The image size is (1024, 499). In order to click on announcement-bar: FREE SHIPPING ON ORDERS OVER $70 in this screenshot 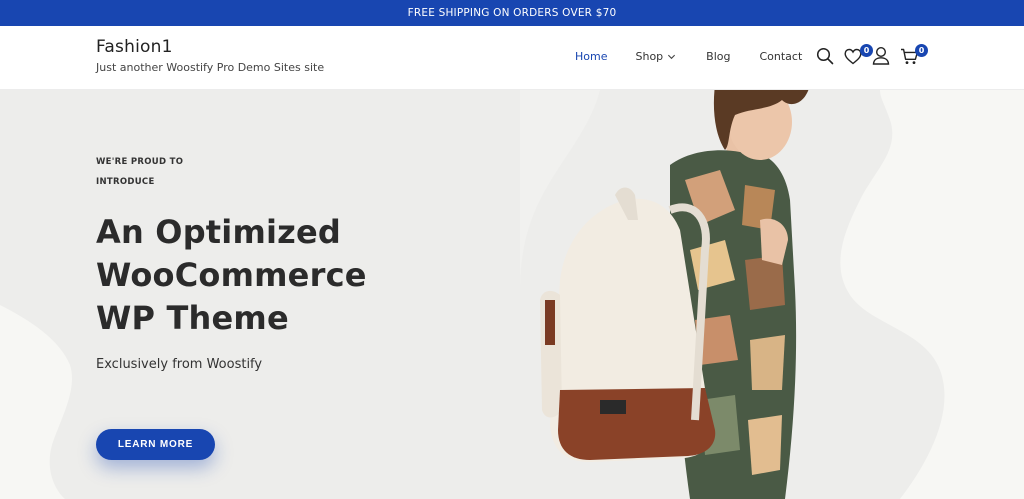, I will do `click(512, 13)`.